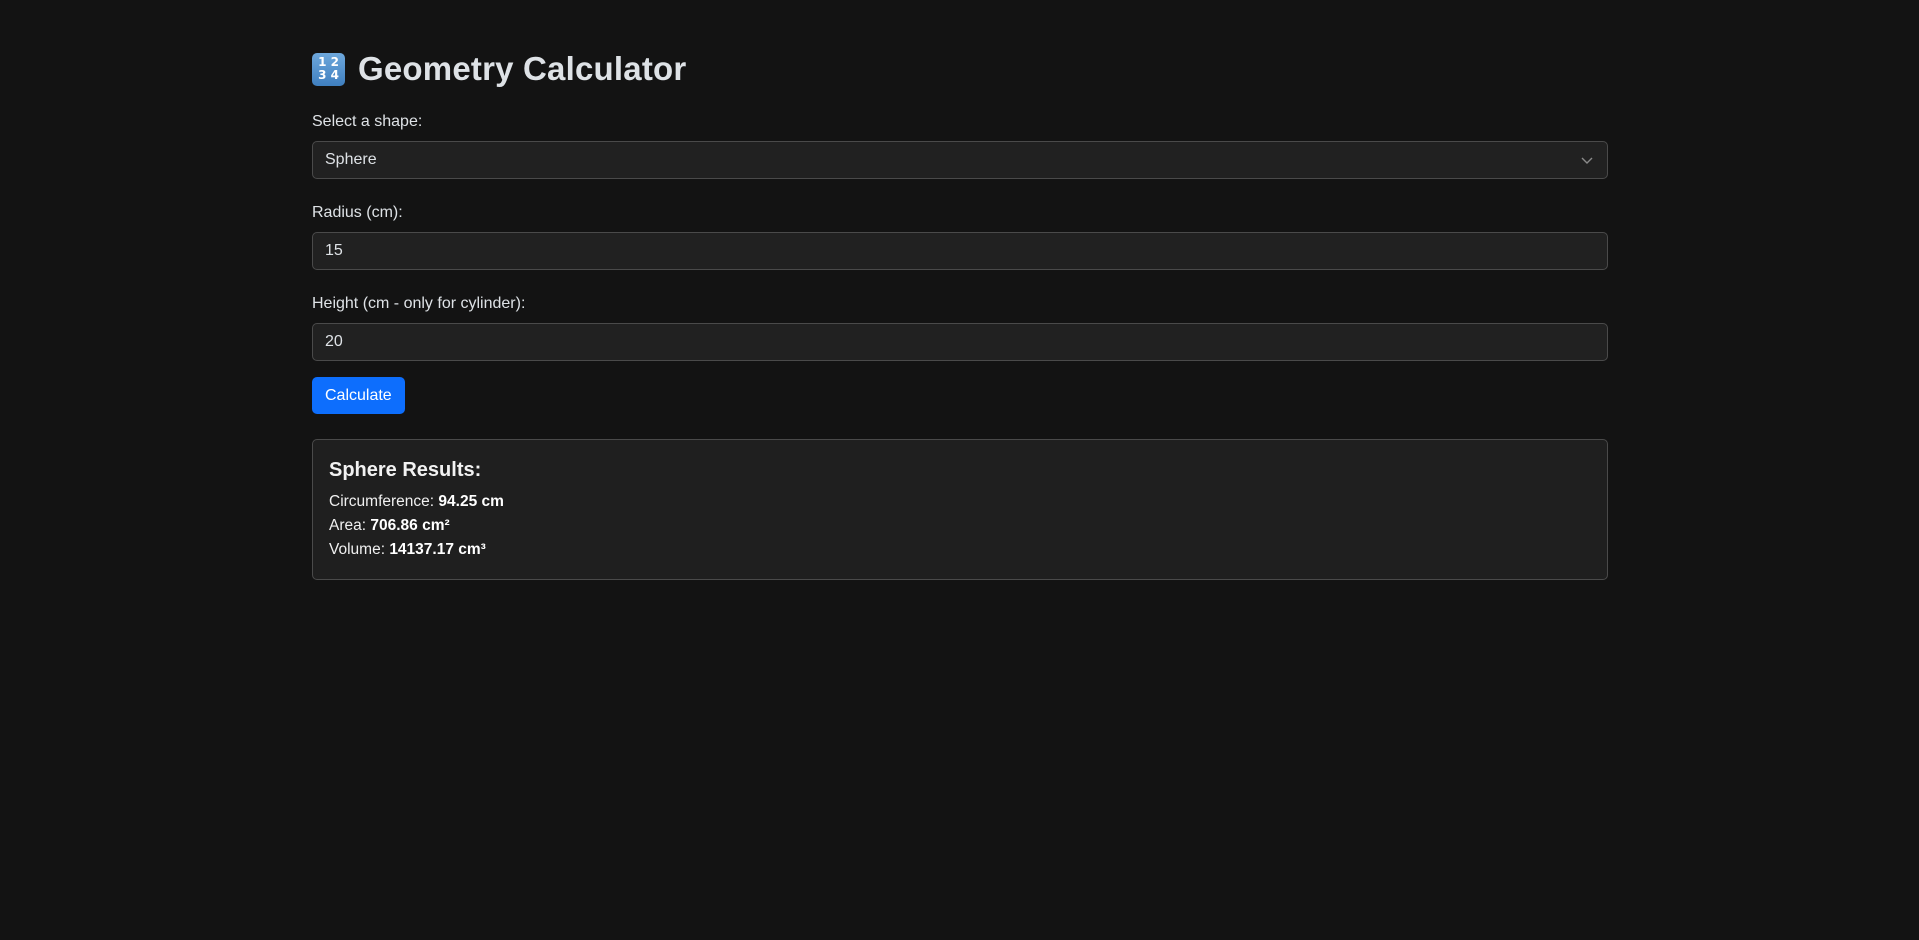  What do you see at coordinates (410, 525) in the screenshot?
I see `area-value: 706.86 cm²` at bounding box center [410, 525].